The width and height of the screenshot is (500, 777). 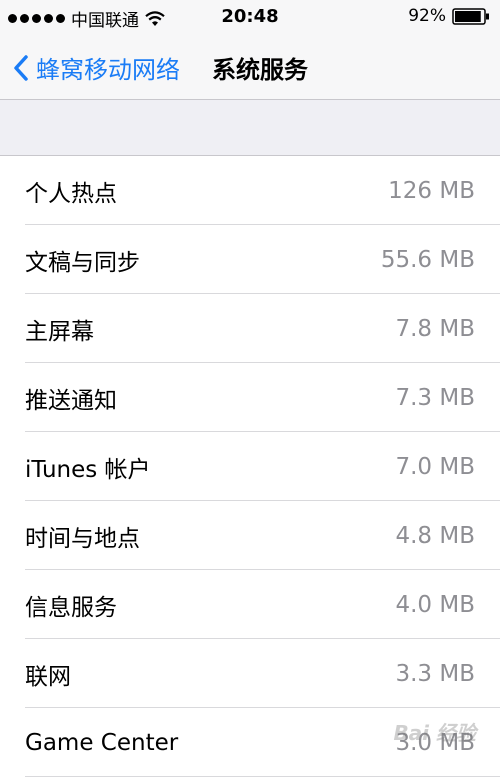 I want to click on list-item-label: 联网, so click(x=48, y=676).